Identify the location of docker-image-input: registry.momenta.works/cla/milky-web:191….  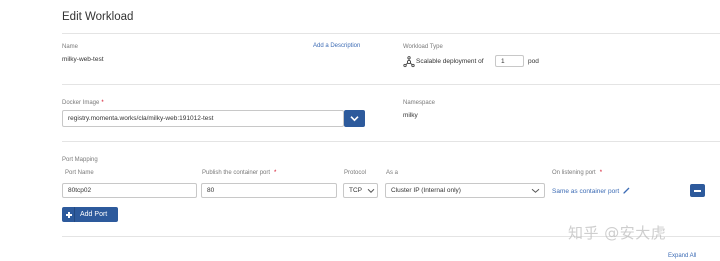
(203, 118).